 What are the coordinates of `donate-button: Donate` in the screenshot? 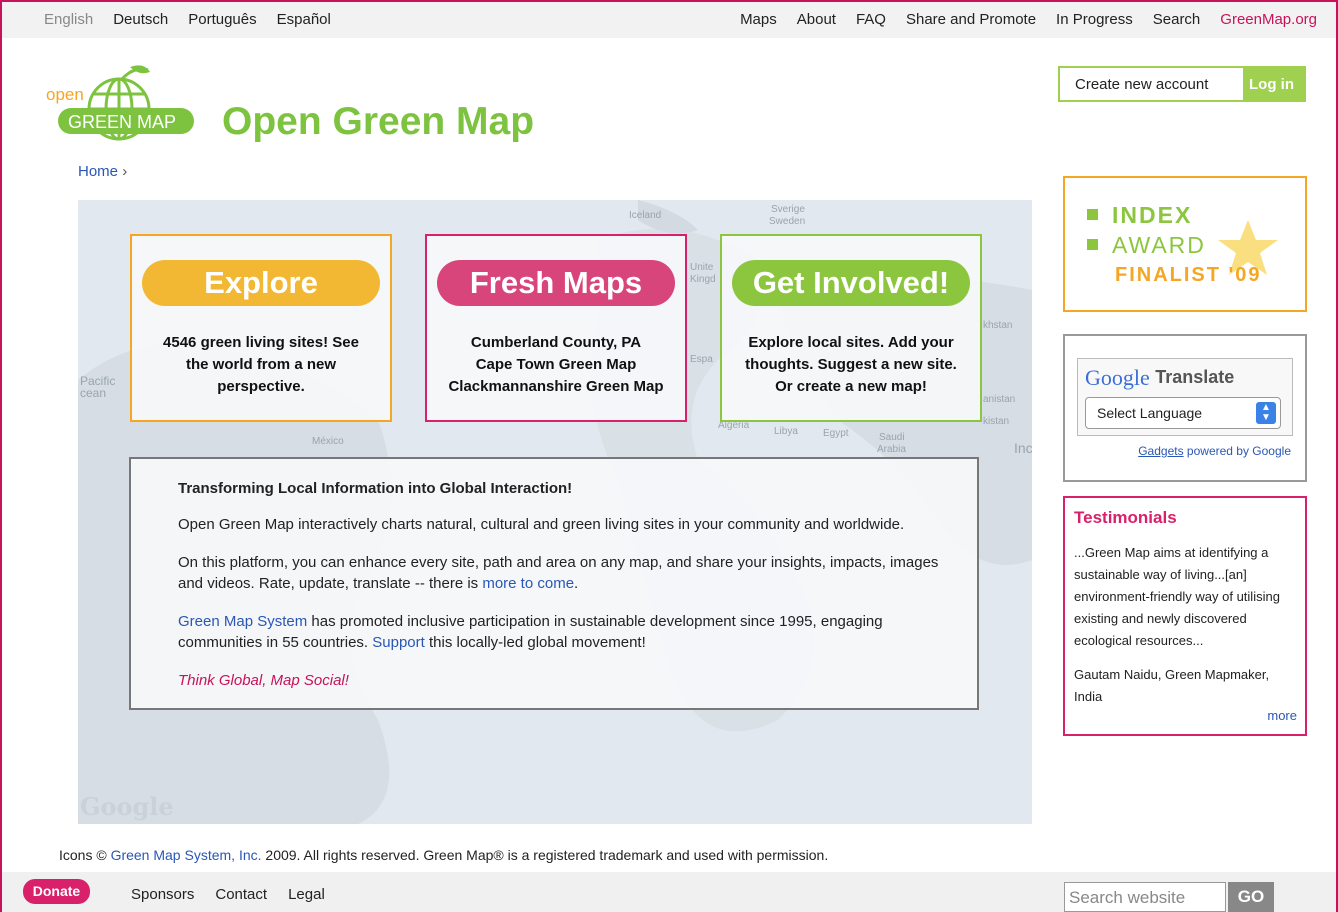 It's located at (56, 891).